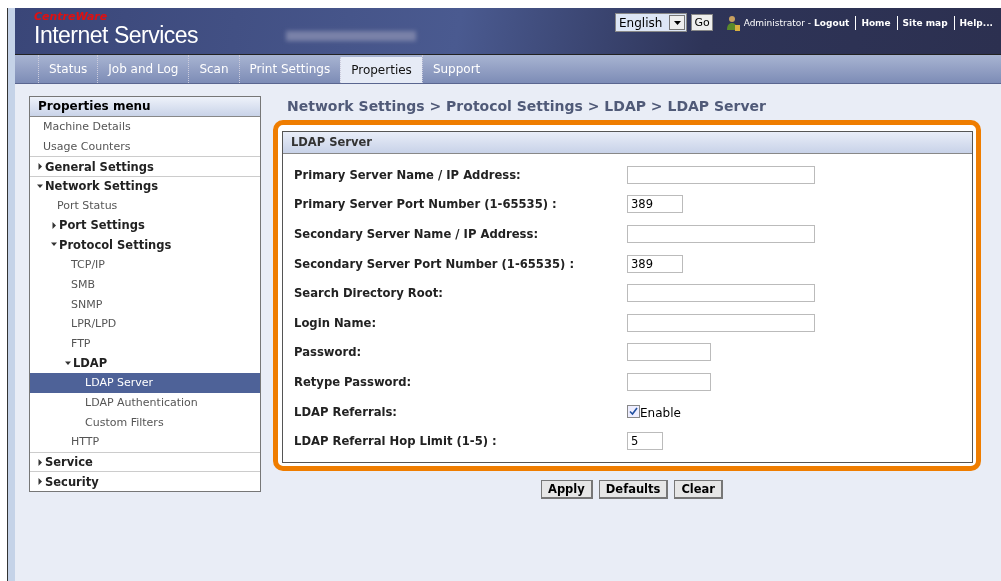 This screenshot has height=581, width=1001. I want to click on user-name: Administrator -, so click(777, 22).